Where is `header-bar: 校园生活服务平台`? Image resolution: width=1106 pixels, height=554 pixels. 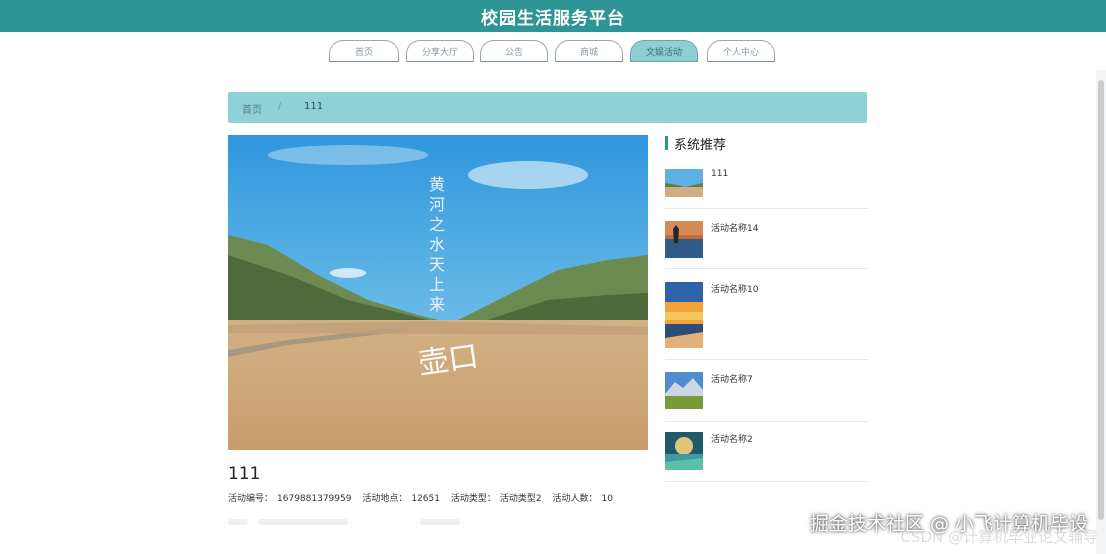
header-bar: 校园生活服务平台 is located at coordinates (553, 16).